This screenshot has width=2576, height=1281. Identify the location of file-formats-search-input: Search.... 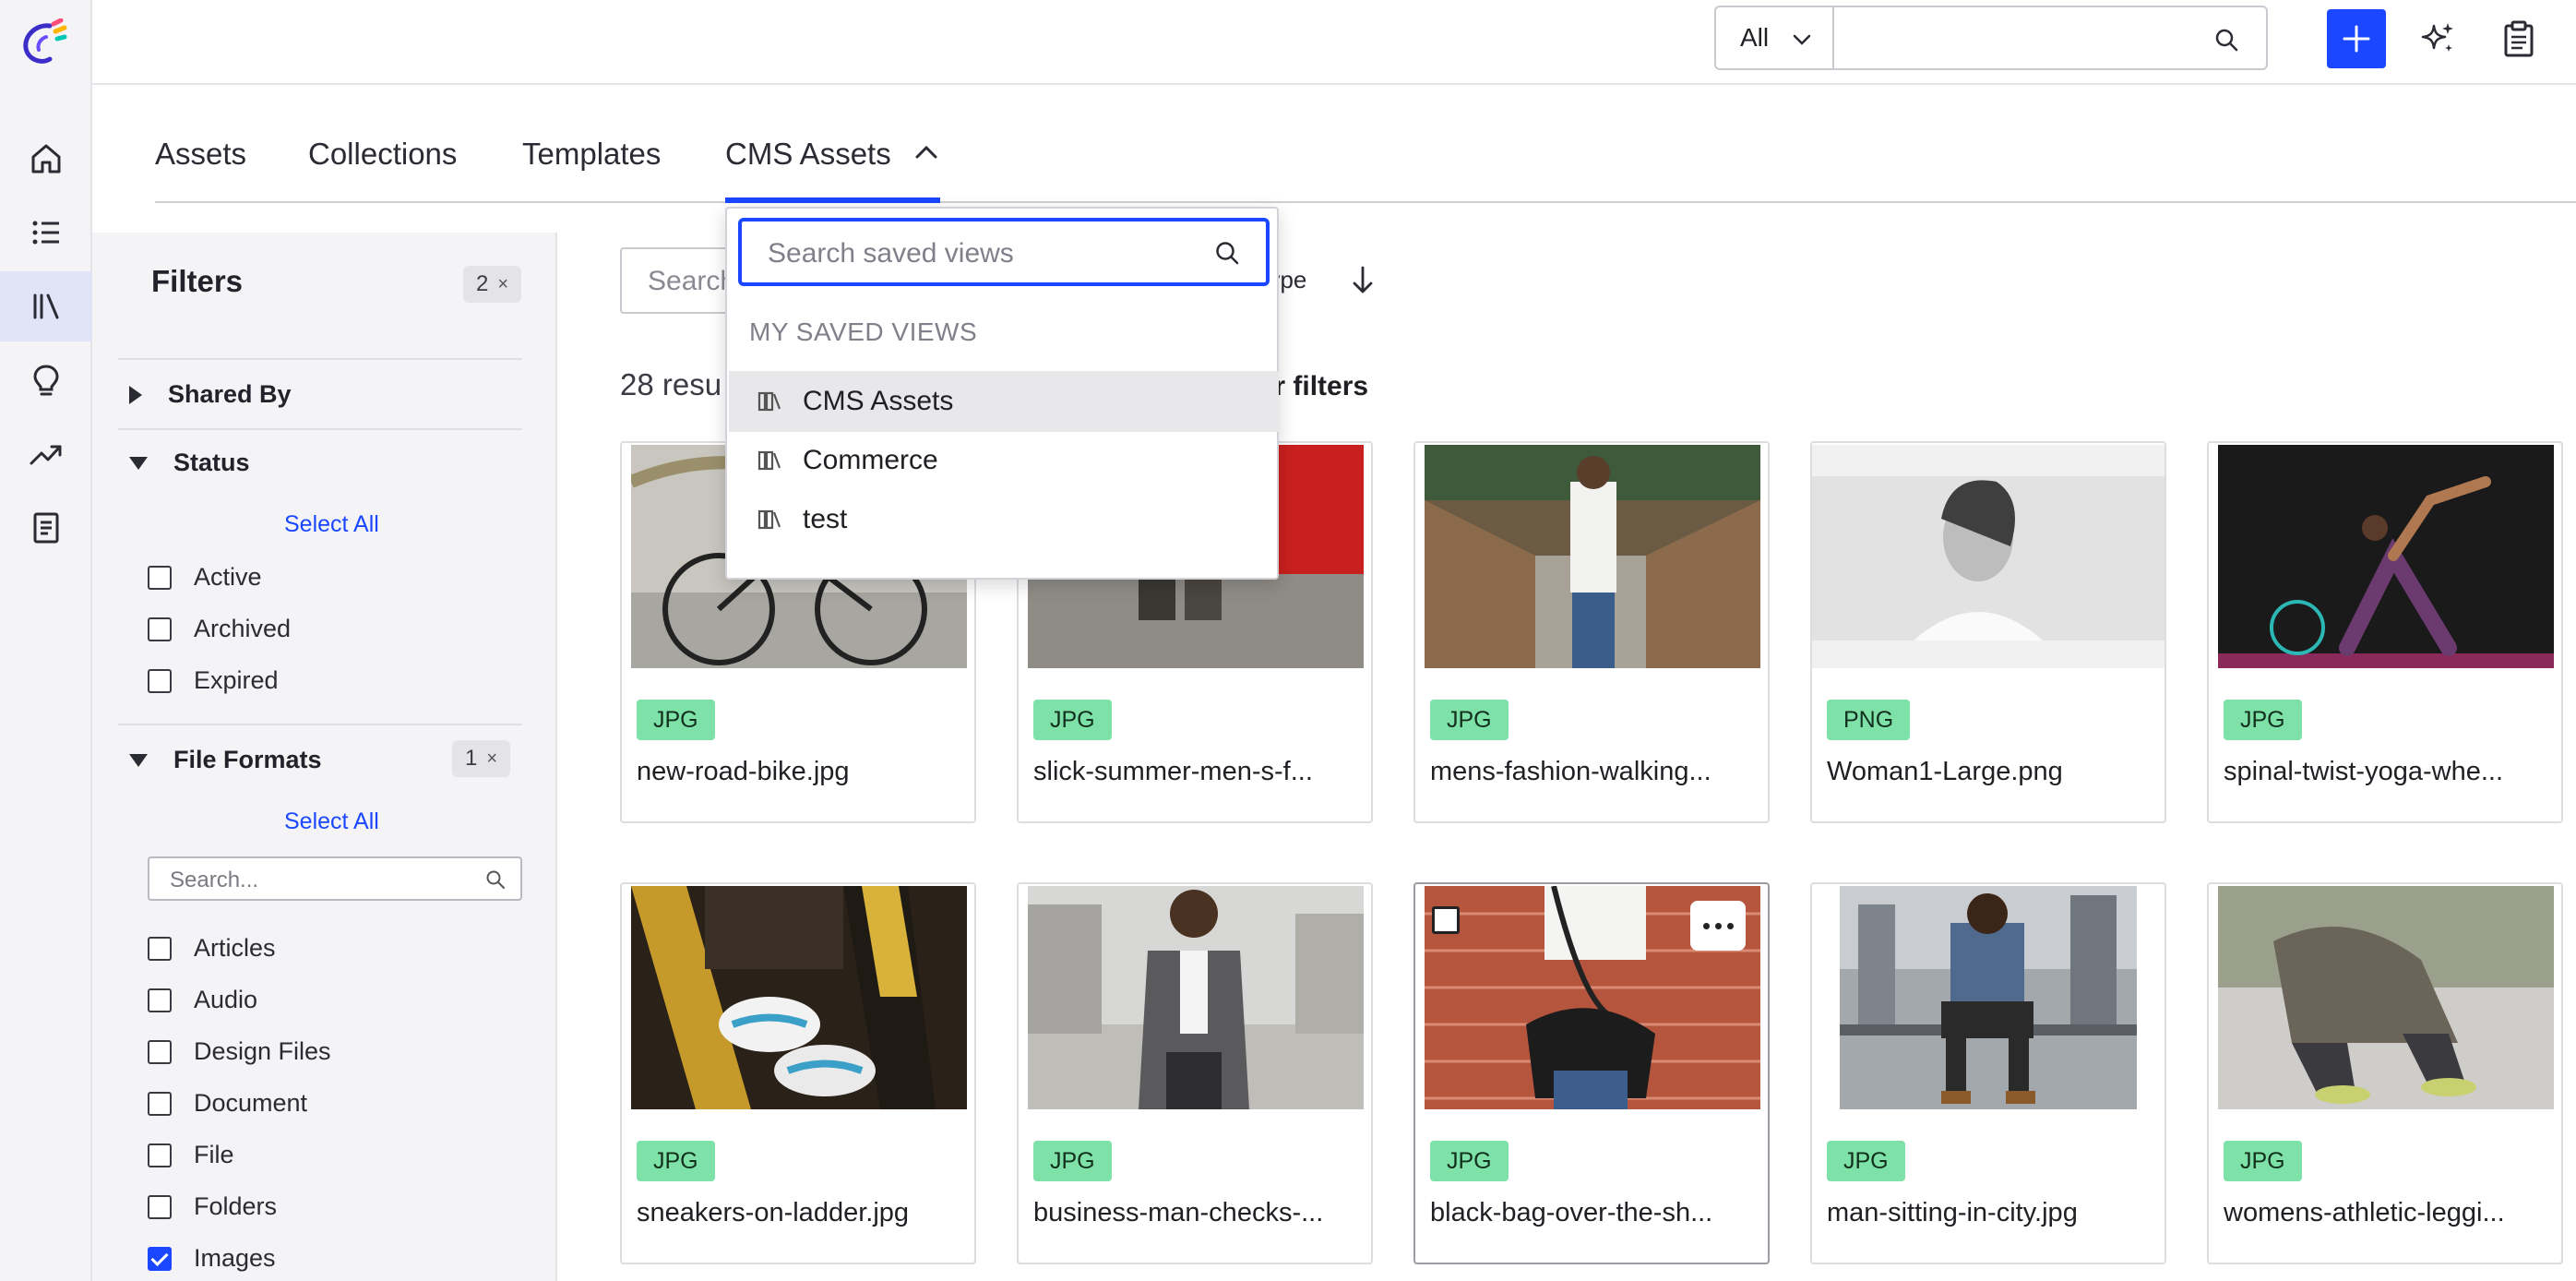
(335, 879).